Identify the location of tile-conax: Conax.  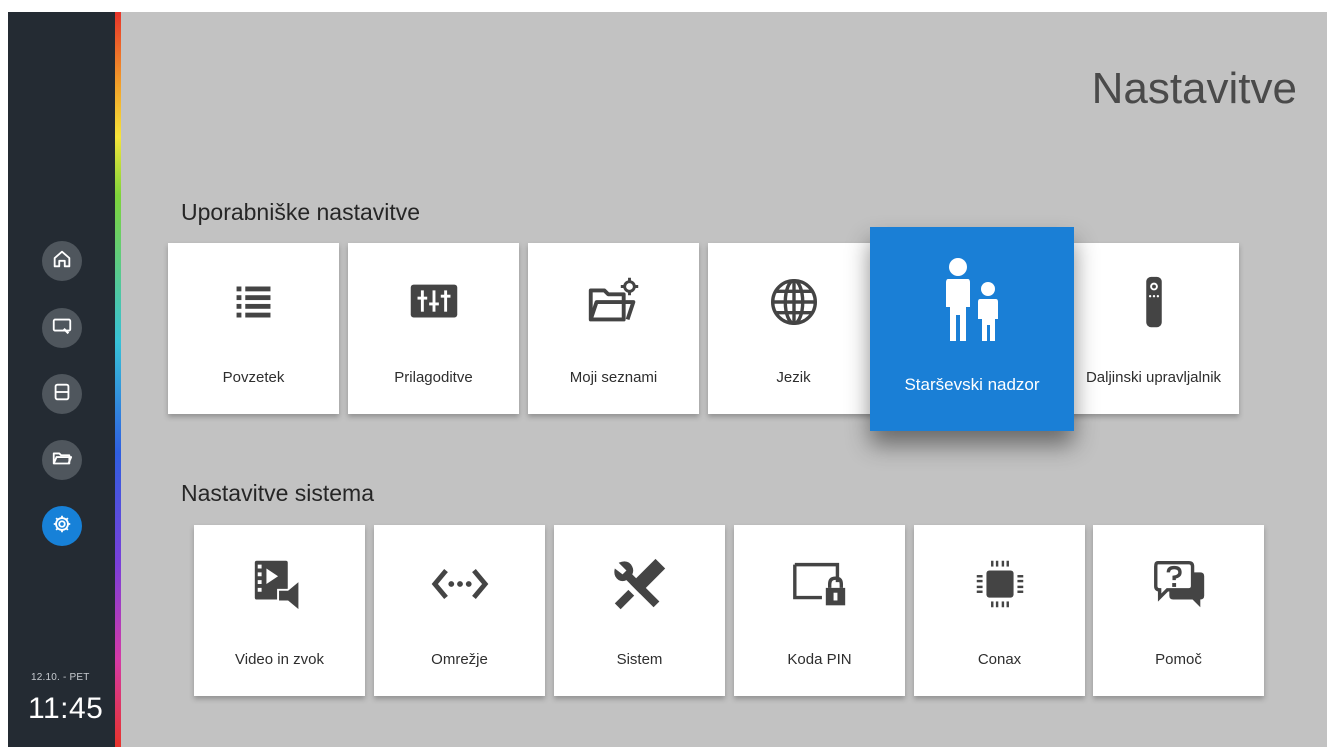
(999, 610).